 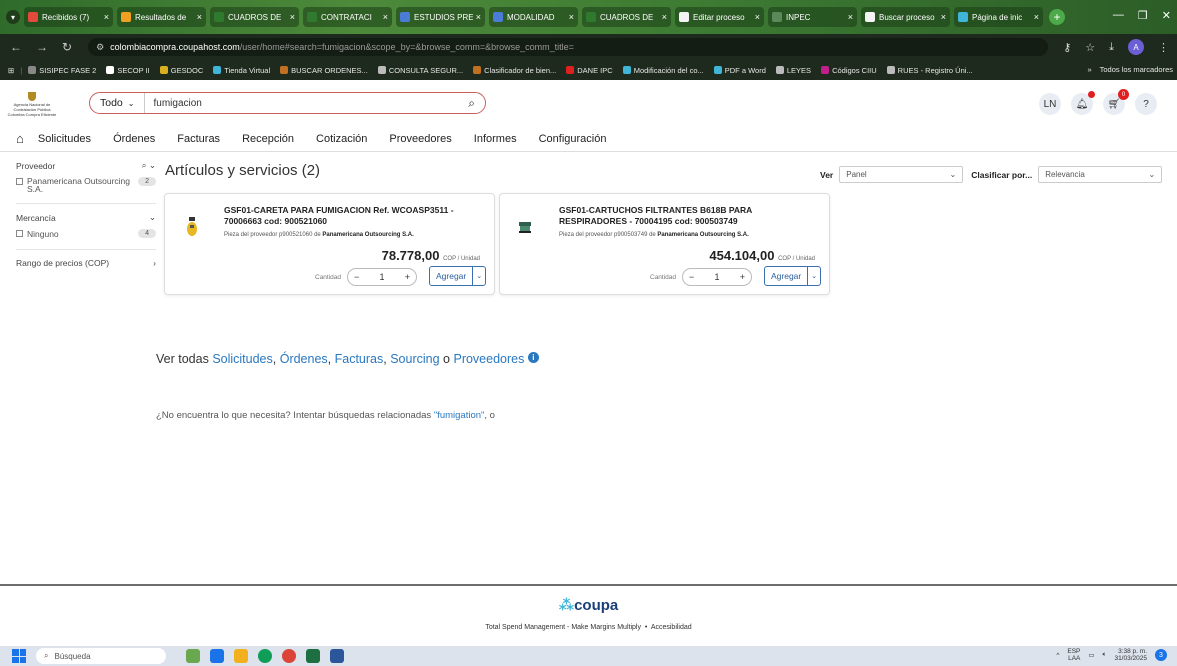 What do you see at coordinates (1050, 104) in the screenshot?
I see `user-avatar: LN` at bounding box center [1050, 104].